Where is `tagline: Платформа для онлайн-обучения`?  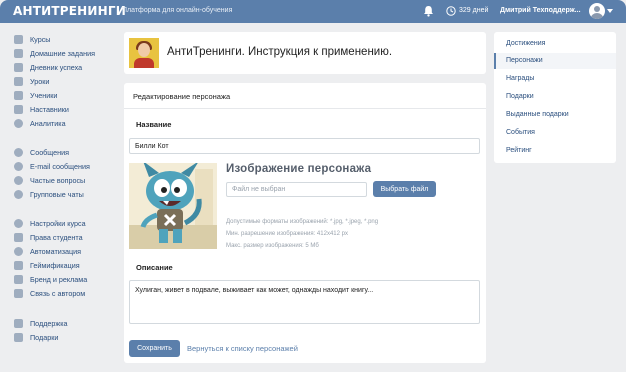
tagline: Платформа для онлайн-обучения is located at coordinates (177, 10).